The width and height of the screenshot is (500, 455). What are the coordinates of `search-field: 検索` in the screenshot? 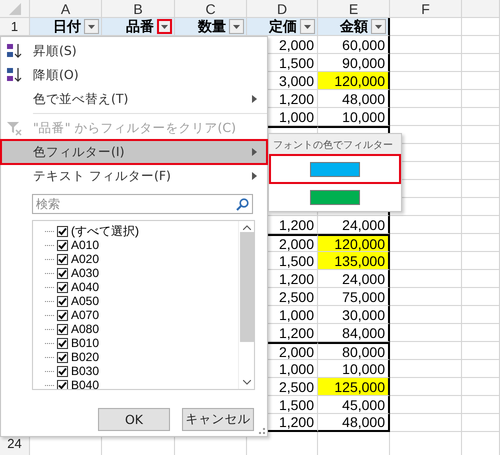 It's located at (142, 204).